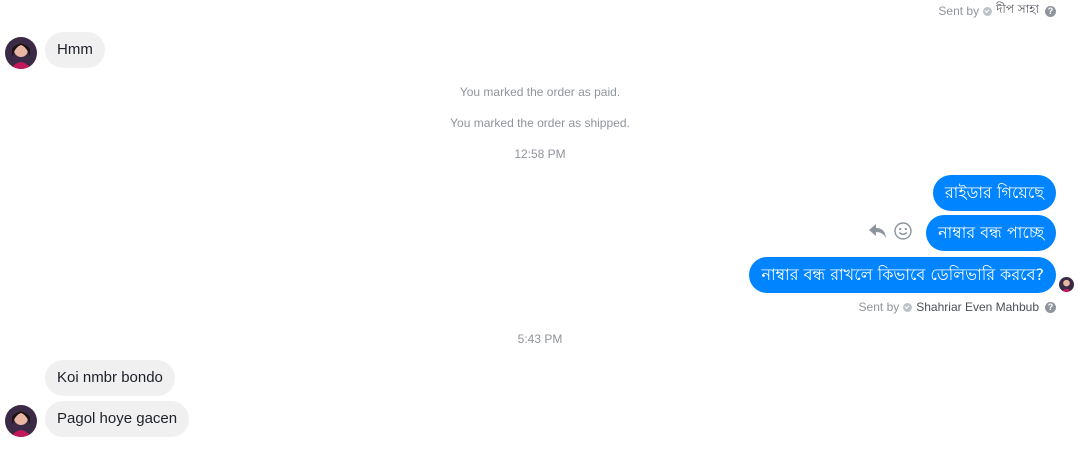 The height and width of the screenshot is (471, 1080). I want to click on sent-by-top: Sent by দীপ সাহা ?, so click(997, 11).